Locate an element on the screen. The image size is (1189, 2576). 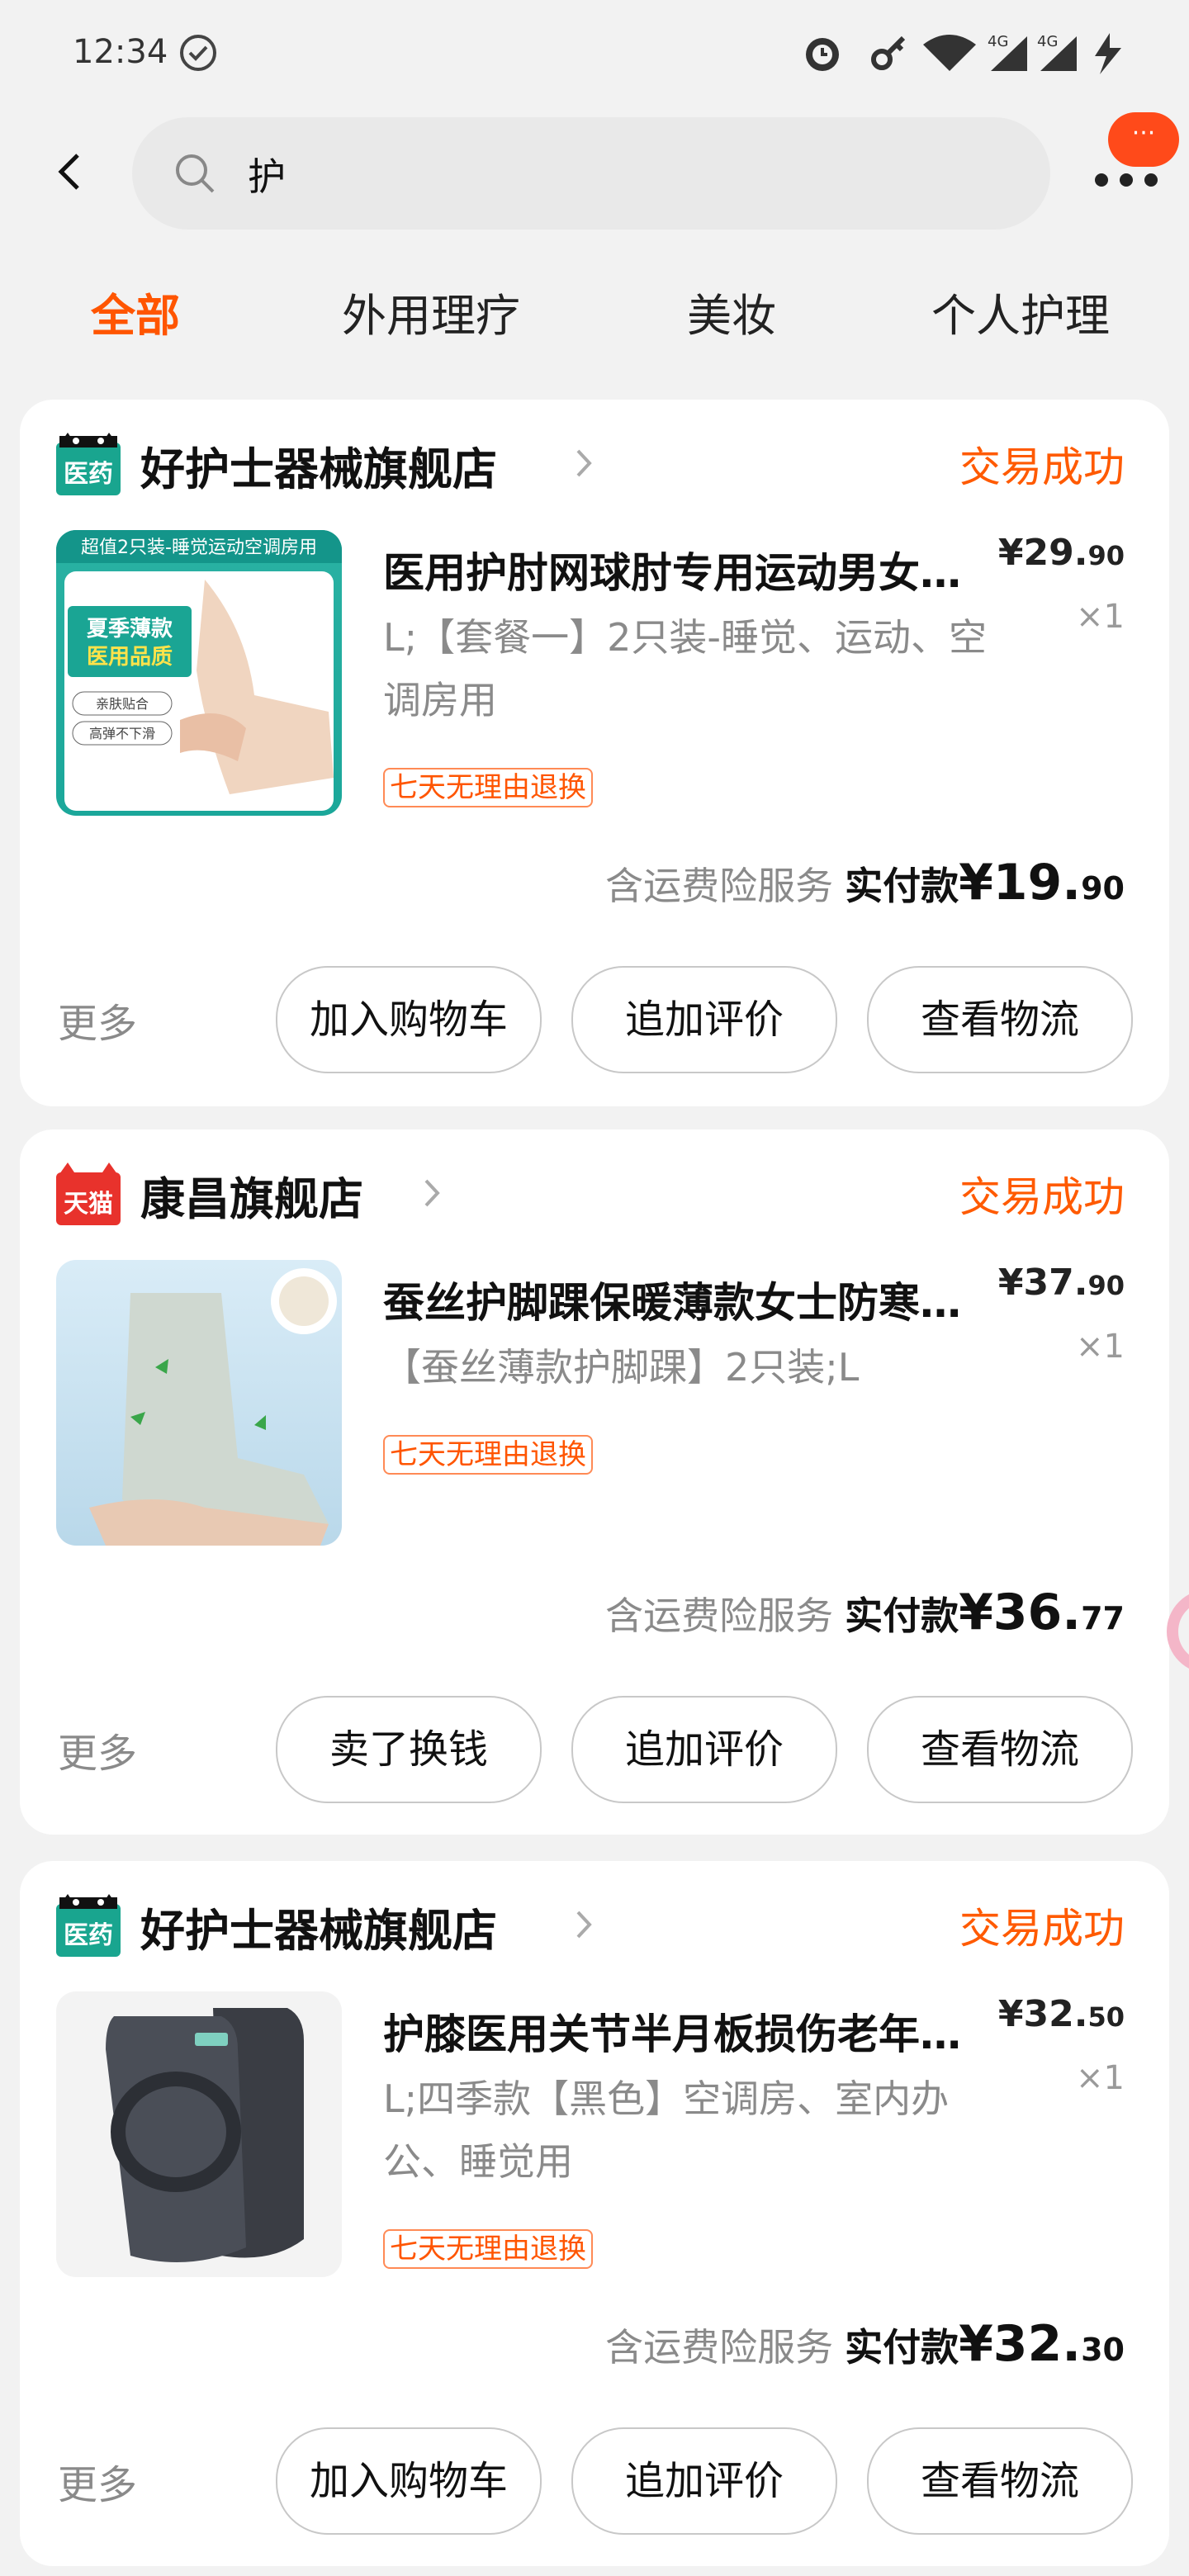
payment-summary: 含运费险服务 实付款¥36.77 is located at coordinates (865, 1612).